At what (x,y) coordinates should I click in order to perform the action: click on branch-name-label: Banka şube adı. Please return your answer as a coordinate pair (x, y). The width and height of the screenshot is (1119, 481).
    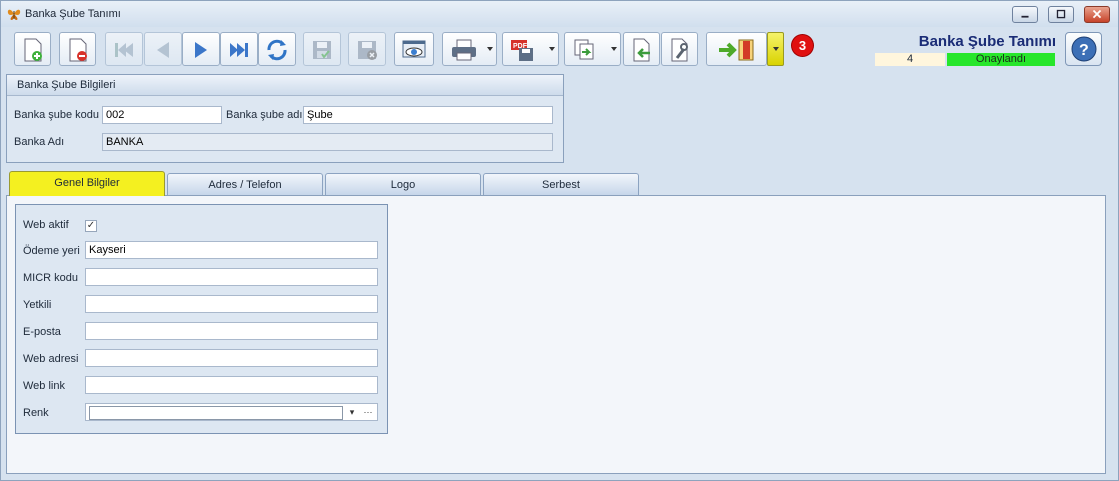
    Looking at the image, I should click on (264, 115).